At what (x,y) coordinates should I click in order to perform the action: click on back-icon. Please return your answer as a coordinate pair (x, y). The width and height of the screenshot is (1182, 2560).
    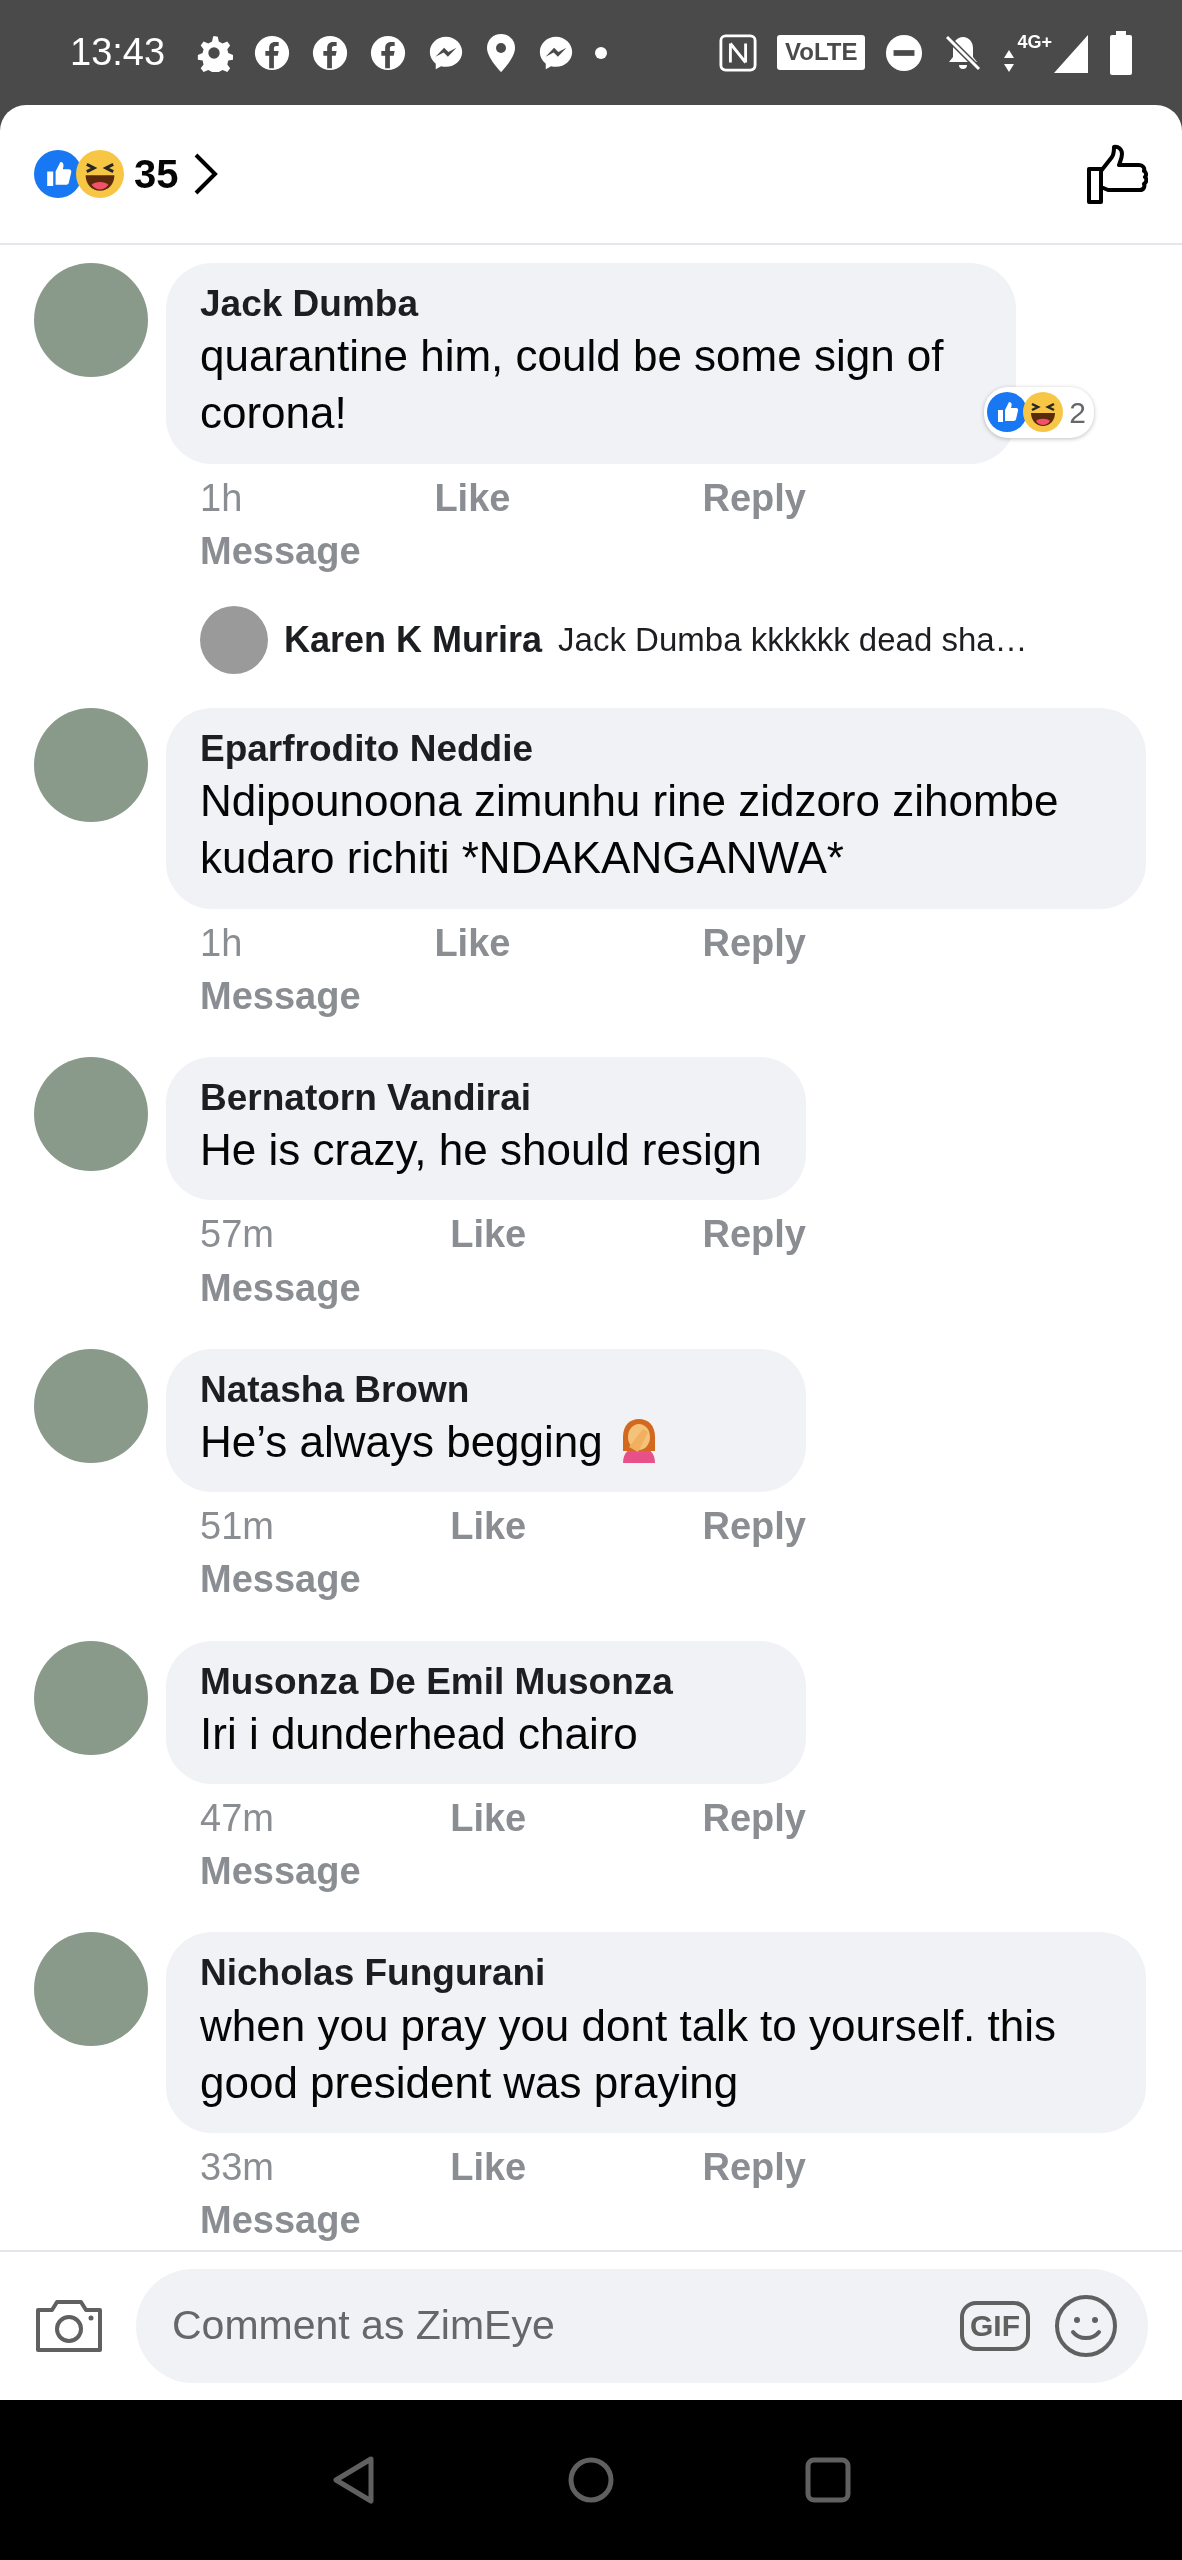
    Looking at the image, I should click on (354, 2480).